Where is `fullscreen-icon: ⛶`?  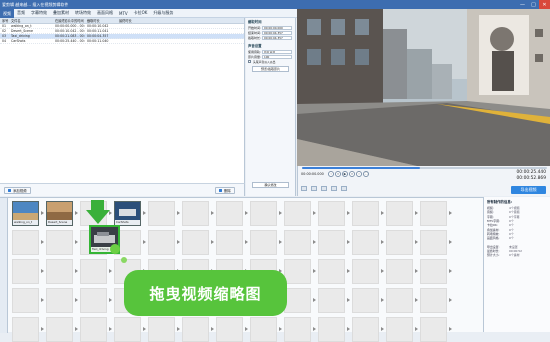
fullscreen-icon: ⛶ is located at coordinates (366, 174).